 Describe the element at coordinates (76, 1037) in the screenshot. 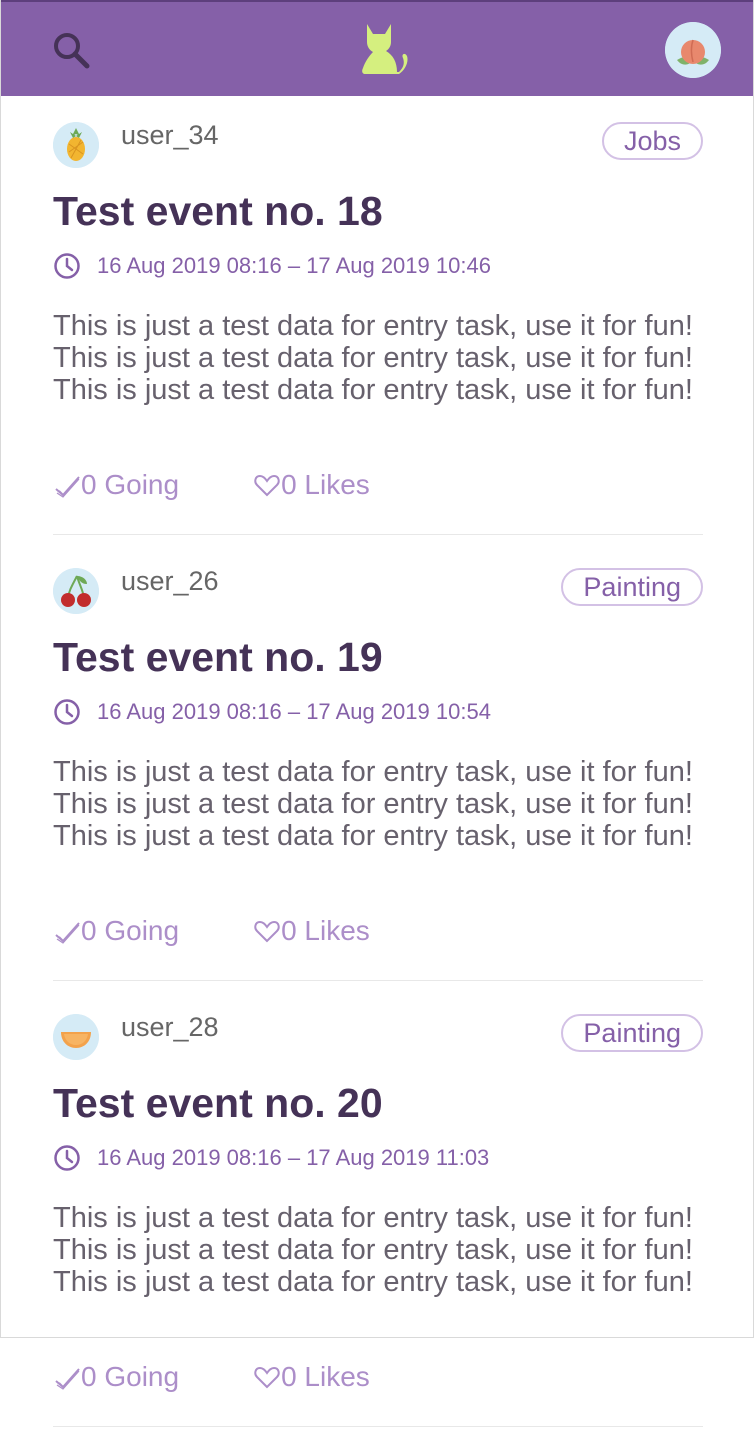

I see `orange-slice-avatar-icon` at that location.